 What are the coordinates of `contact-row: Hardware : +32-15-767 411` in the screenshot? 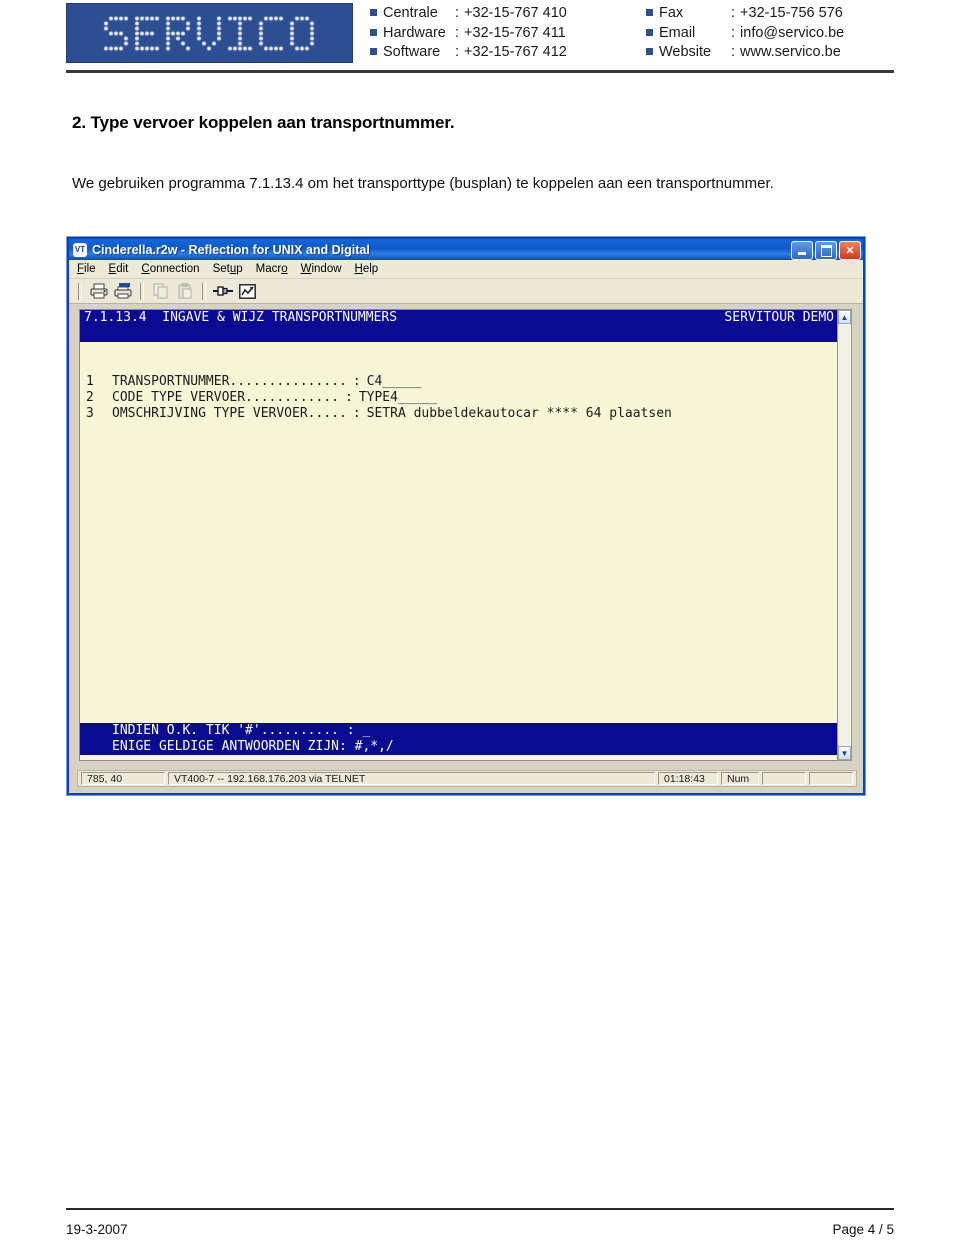 It's located at (468, 34).